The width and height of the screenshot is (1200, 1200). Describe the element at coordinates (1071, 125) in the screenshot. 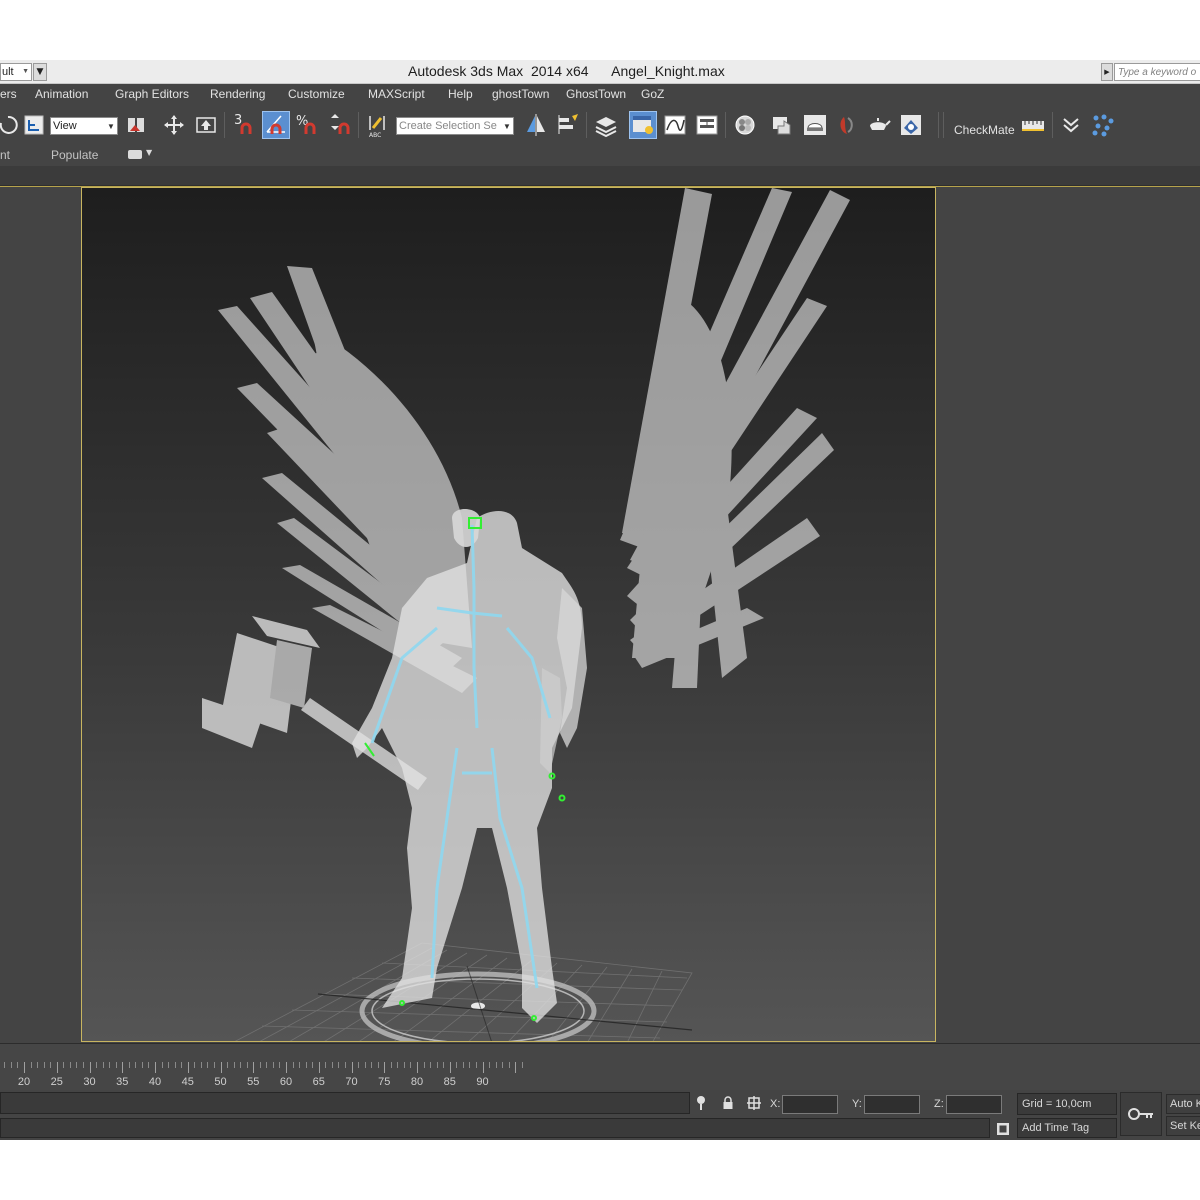

I see `chevron-down-icon` at that location.